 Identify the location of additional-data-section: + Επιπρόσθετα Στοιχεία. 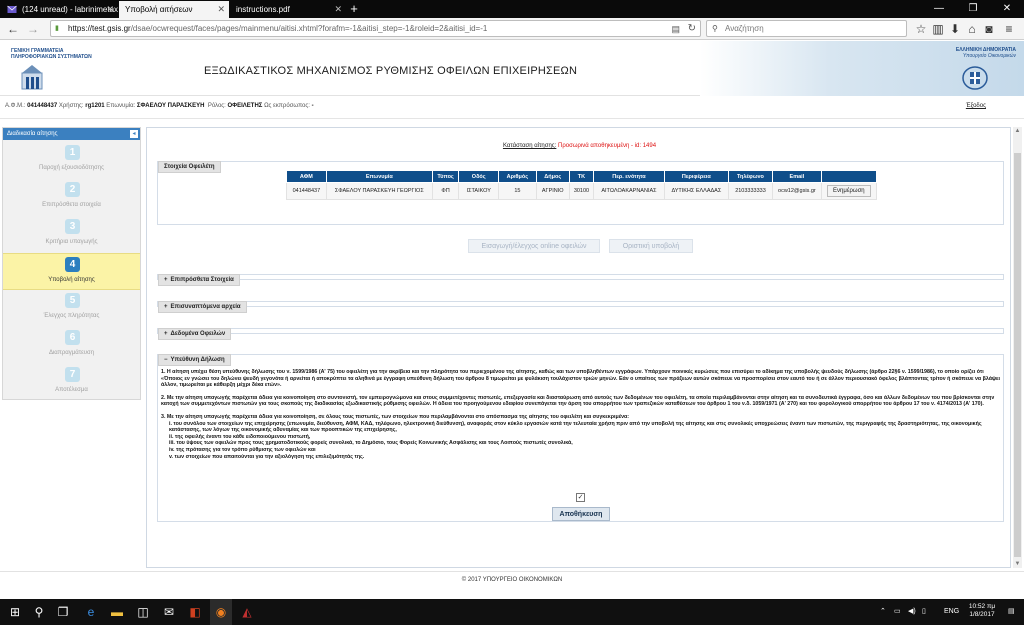
(580, 280).